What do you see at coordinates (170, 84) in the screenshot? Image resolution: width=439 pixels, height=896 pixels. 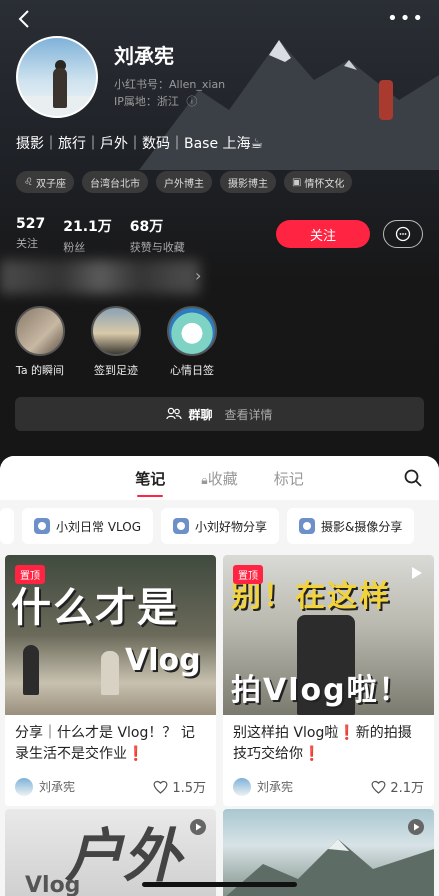 I see `red-id: 小红书号：Allen_xian` at bounding box center [170, 84].